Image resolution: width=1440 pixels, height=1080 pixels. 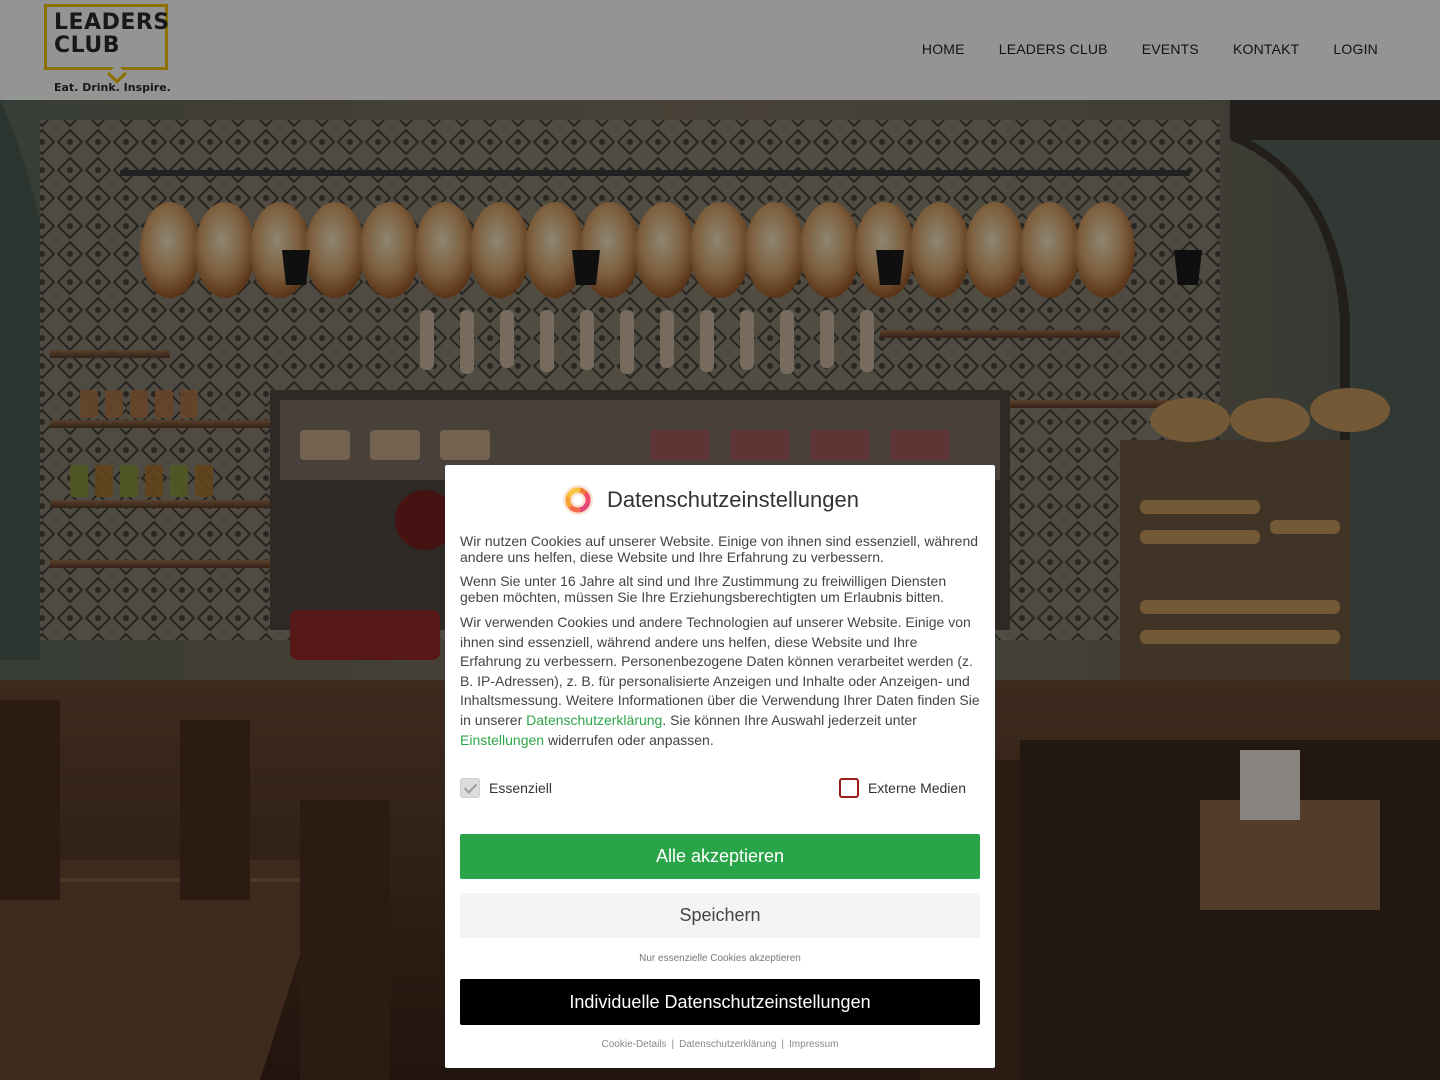 What do you see at coordinates (502, 740) in the screenshot?
I see `settings-link: Einstellungen` at bounding box center [502, 740].